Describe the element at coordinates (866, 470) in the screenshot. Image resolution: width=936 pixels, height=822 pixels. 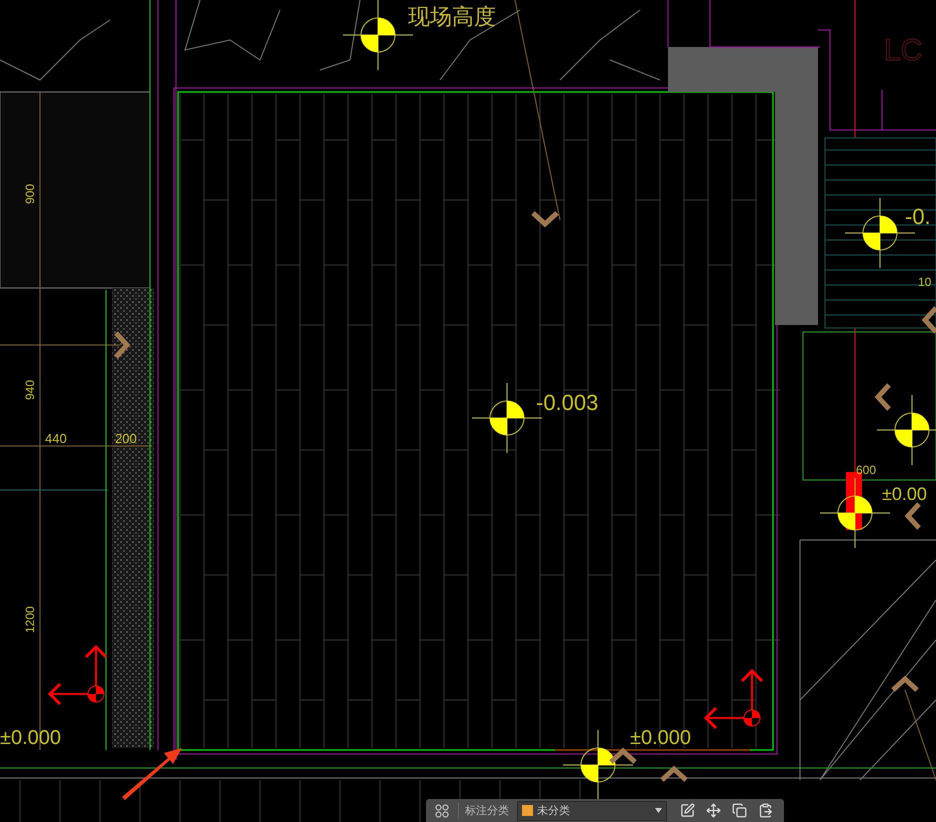
I see `dimension-label: 600` at that location.